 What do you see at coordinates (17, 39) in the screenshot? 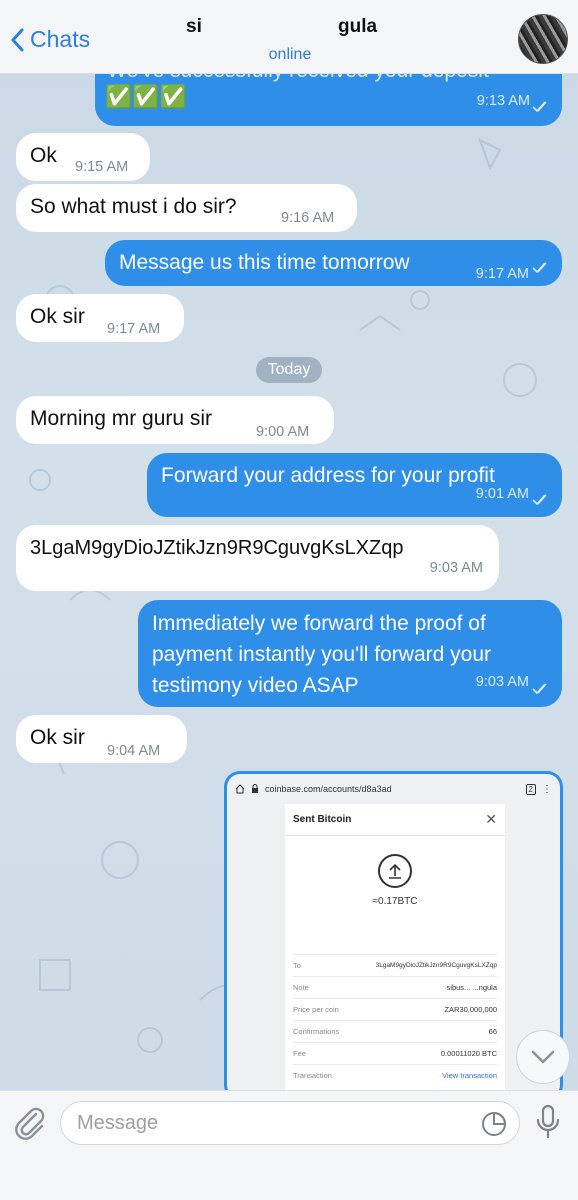
I see `chevron-left-icon` at bounding box center [17, 39].